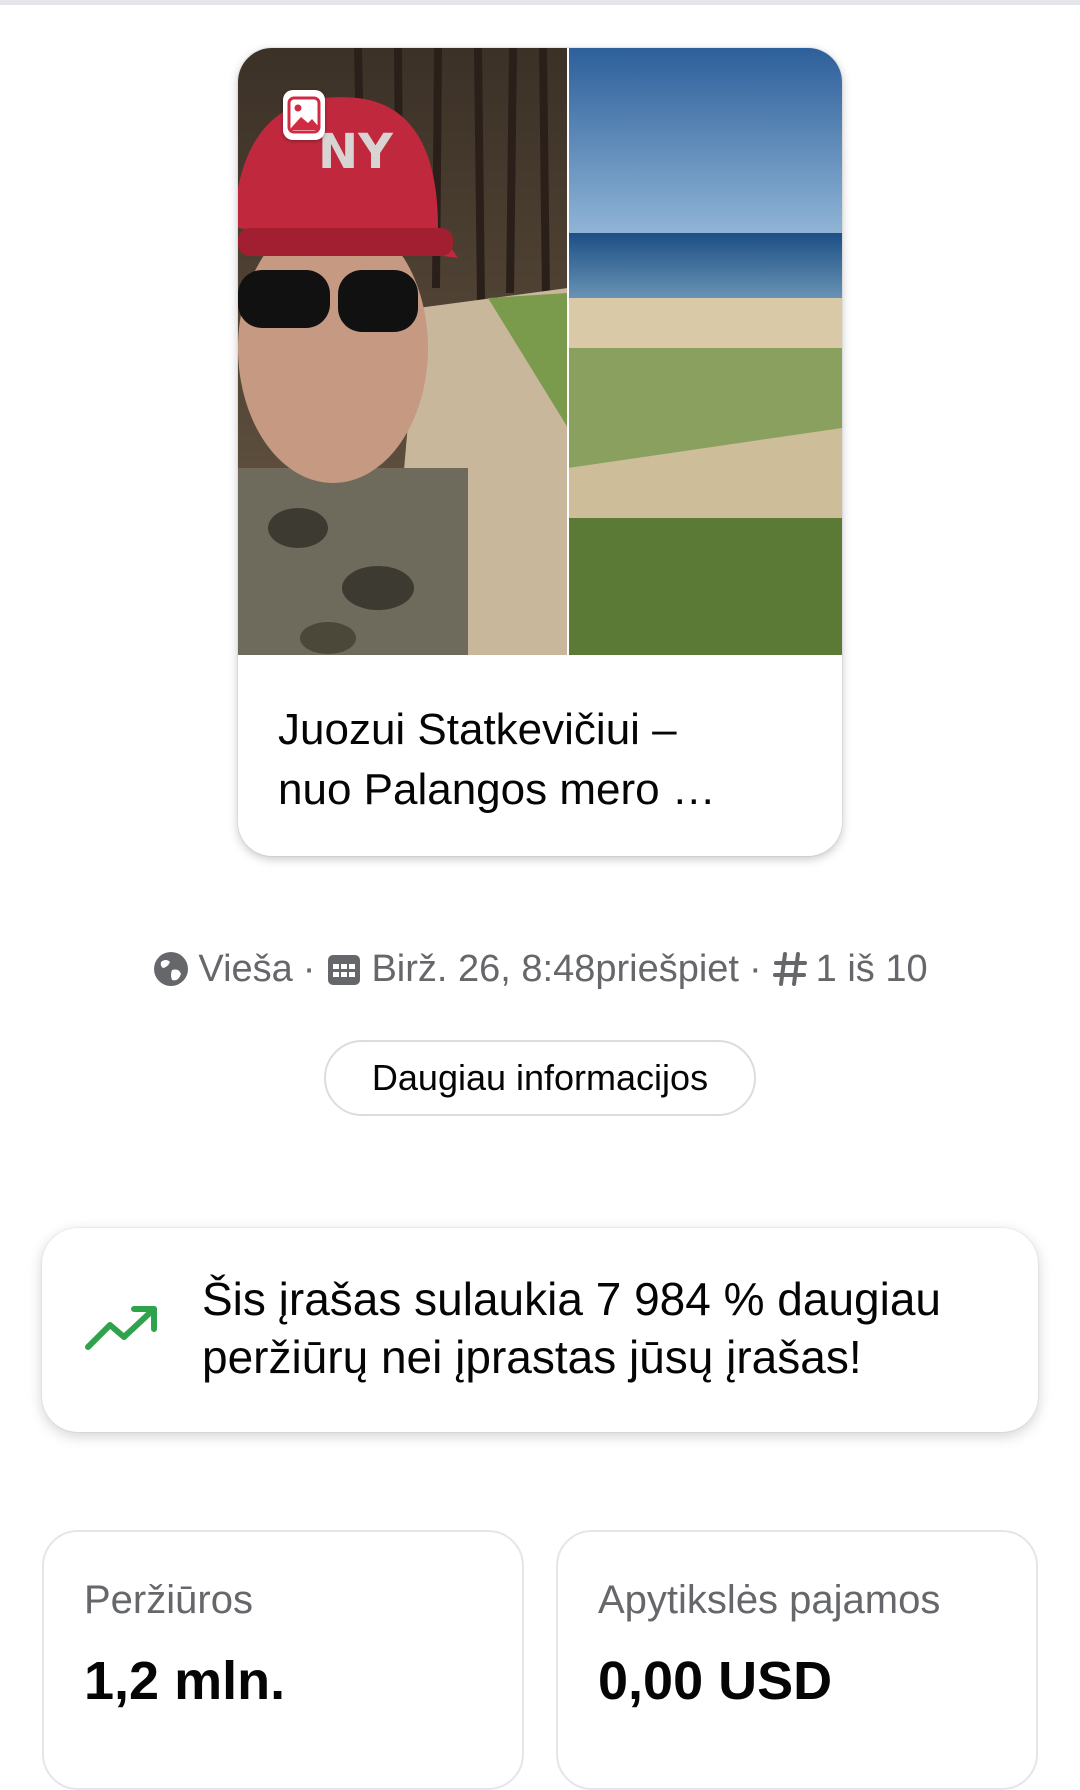 The height and width of the screenshot is (1790, 1080). Describe the element at coordinates (769, 1600) in the screenshot. I see `earnings-label: Apytikslės pajamos` at that location.